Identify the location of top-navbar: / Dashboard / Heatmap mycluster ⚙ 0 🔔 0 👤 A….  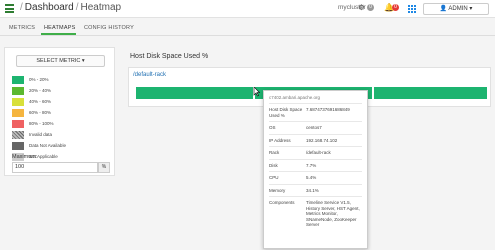
(247, 9).